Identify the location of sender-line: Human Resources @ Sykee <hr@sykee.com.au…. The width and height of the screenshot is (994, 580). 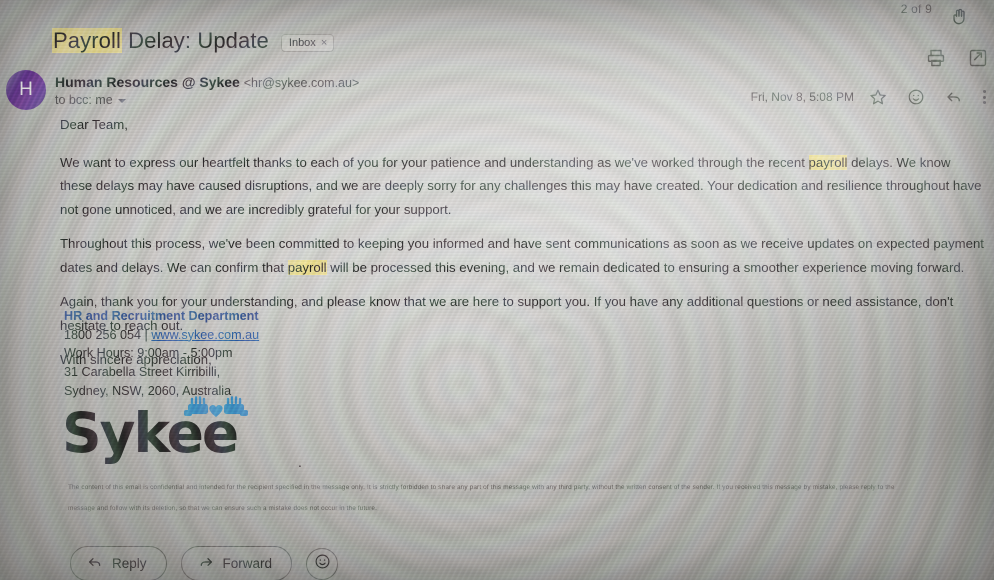
(207, 82).